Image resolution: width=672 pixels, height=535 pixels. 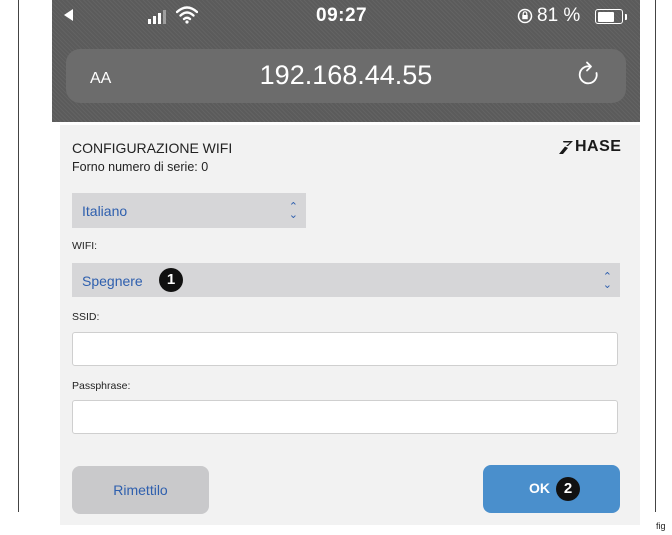 I want to click on language-select-value: Italiano, so click(x=105, y=211).